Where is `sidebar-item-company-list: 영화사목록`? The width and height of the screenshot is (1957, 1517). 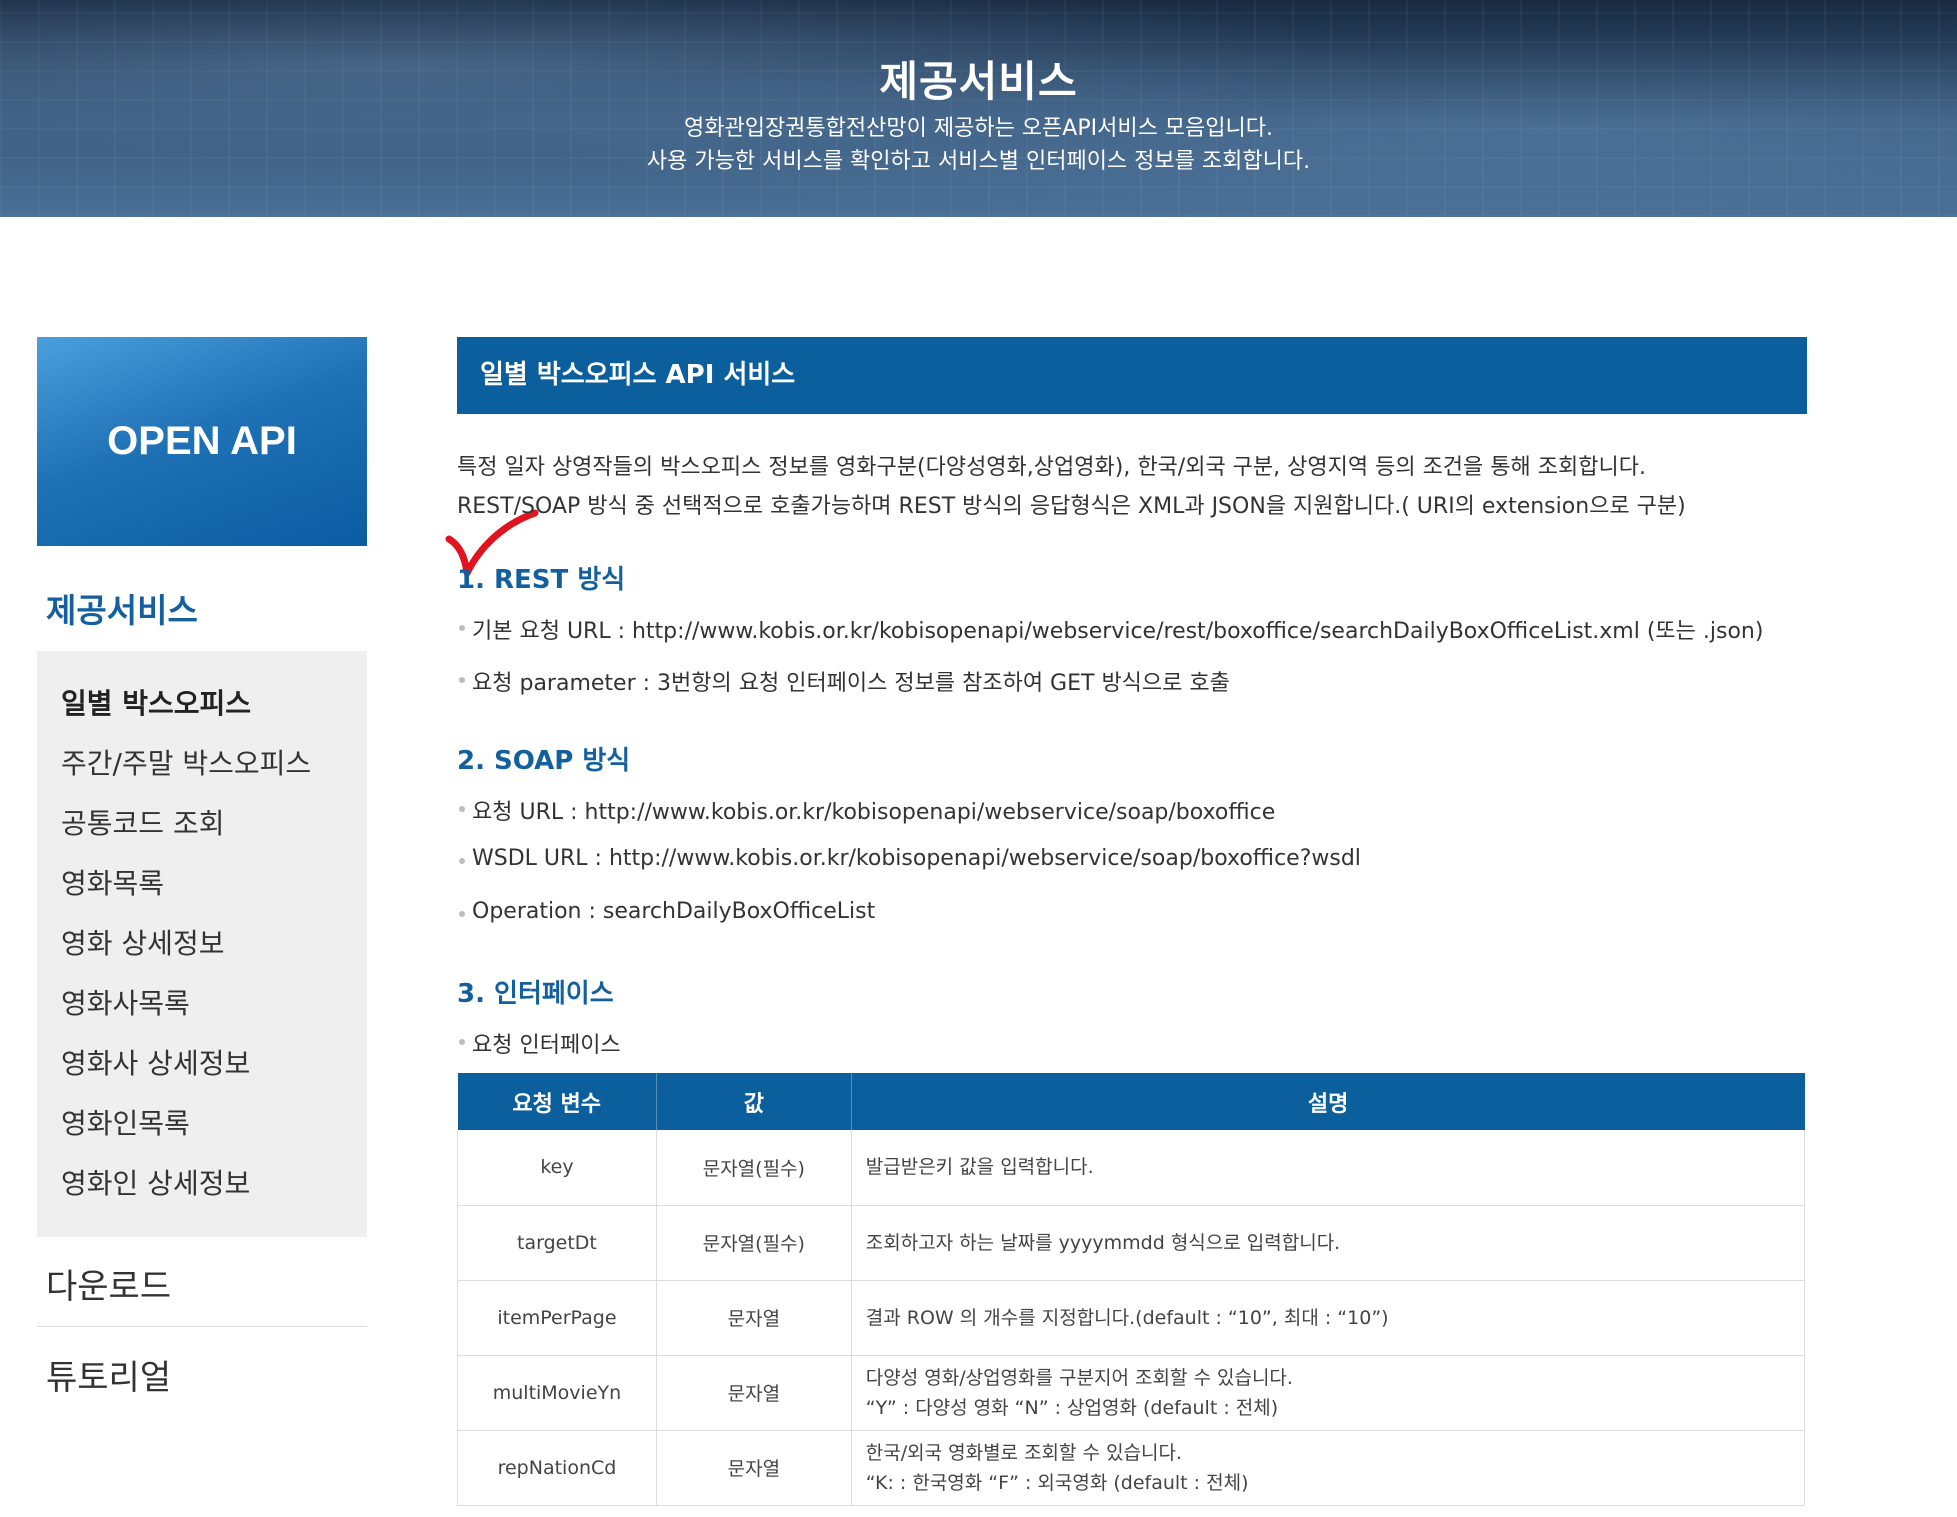 sidebar-item-company-list: 영화사목록 is located at coordinates (202, 1011).